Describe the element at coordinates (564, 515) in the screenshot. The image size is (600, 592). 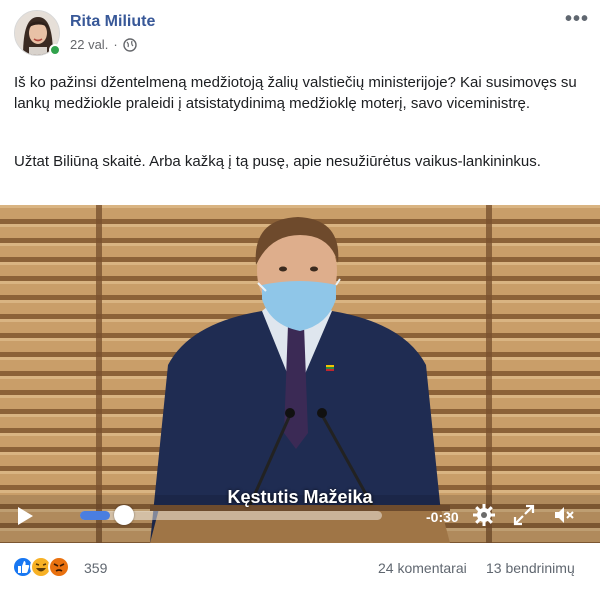
I see `volume-icon` at that location.